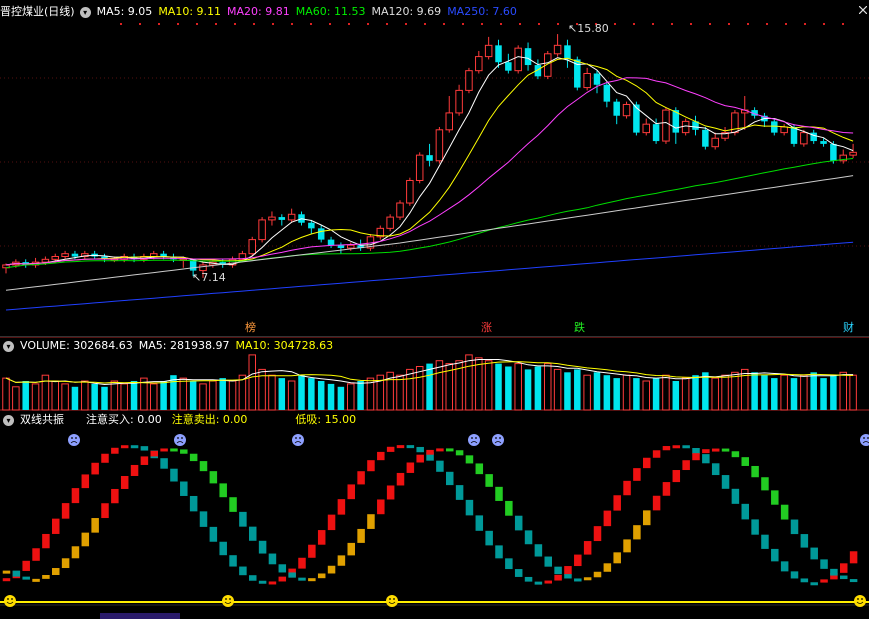 The width and height of the screenshot is (869, 619). I want to click on event-marker-cai: 财, so click(848, 328).